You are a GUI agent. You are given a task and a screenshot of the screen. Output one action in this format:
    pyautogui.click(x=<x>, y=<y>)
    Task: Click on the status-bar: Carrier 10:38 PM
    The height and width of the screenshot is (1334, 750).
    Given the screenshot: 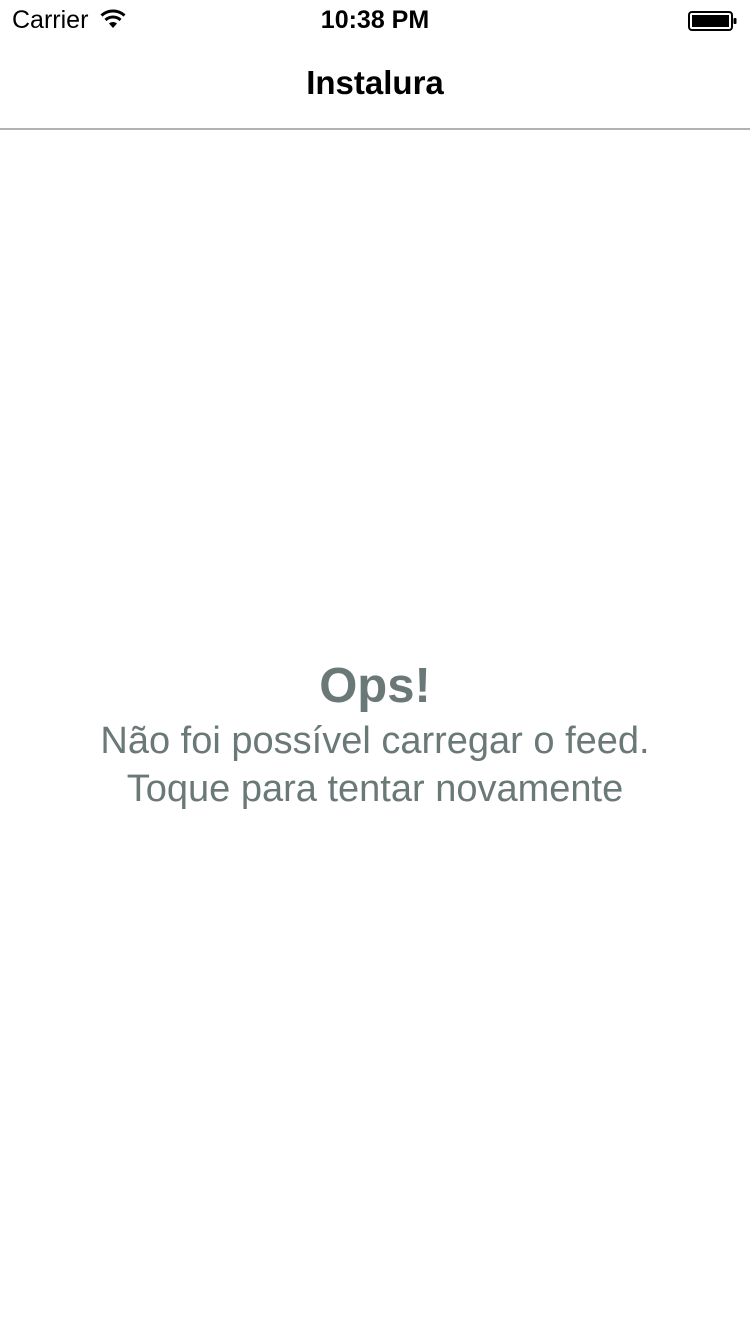 What is the action you would take?
    pyautogui.click(x=375, y=20)
    